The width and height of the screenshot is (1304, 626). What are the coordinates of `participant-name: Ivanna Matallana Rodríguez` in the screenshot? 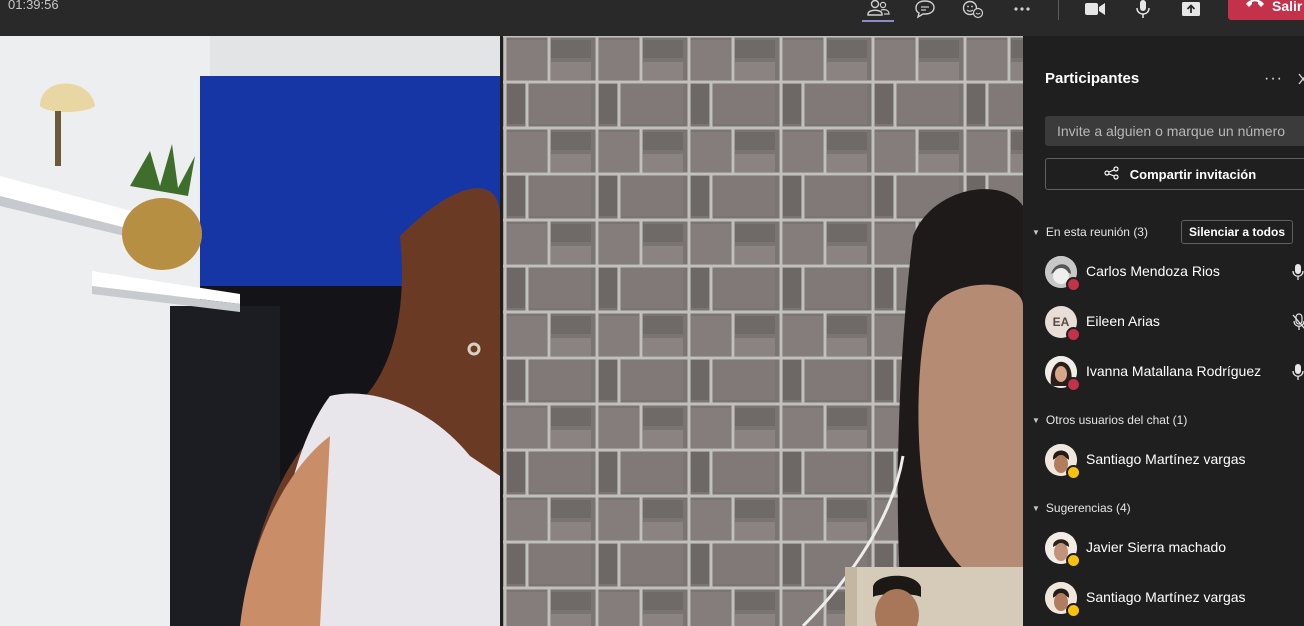 It's located at (1174, 371).